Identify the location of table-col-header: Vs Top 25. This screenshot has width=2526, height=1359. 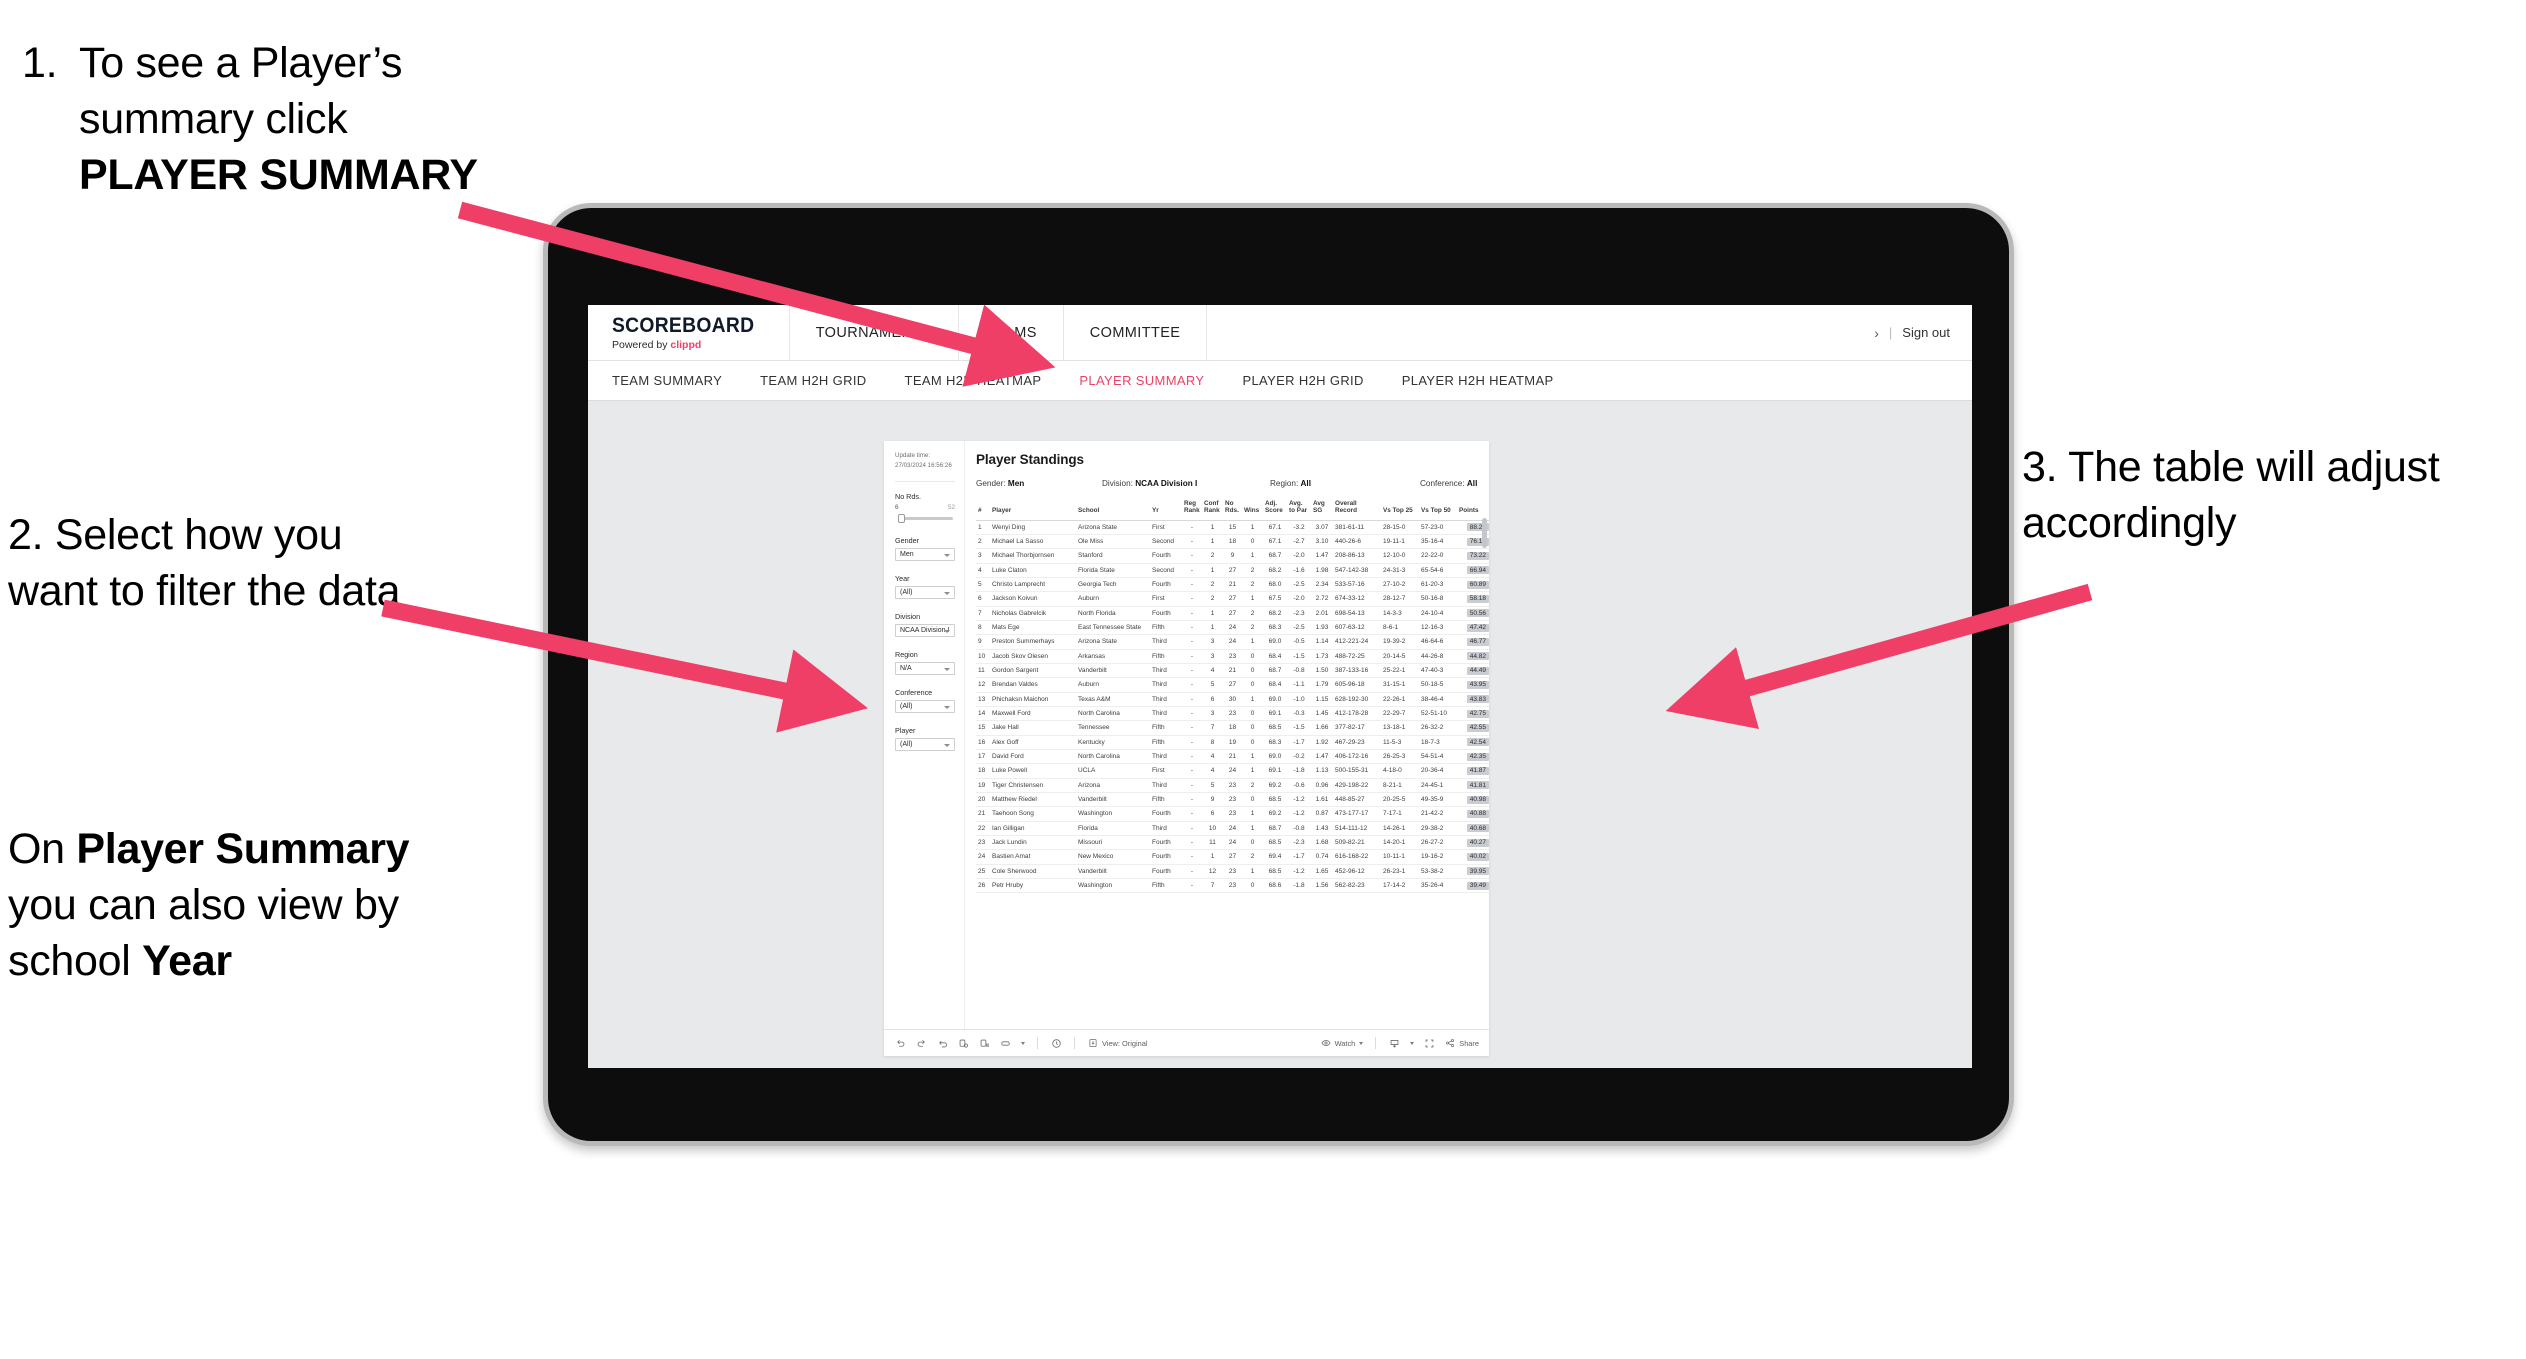
(1400, 509).